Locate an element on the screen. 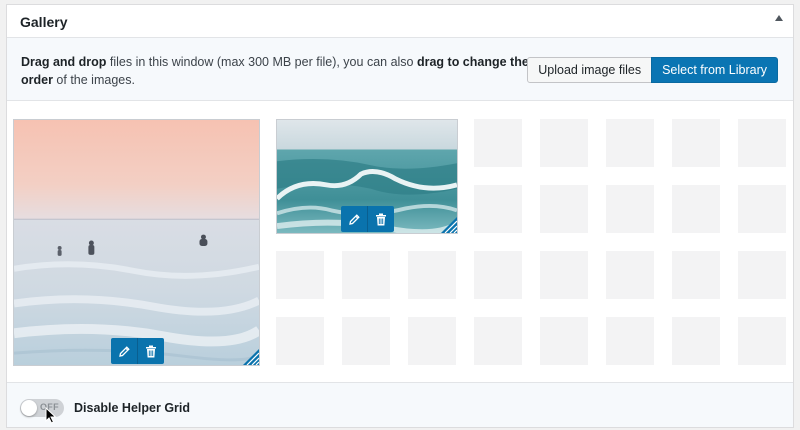 The height and width of the screenshot is (430, 800). panel-title: Gallery is located at coordinates (44, 22).